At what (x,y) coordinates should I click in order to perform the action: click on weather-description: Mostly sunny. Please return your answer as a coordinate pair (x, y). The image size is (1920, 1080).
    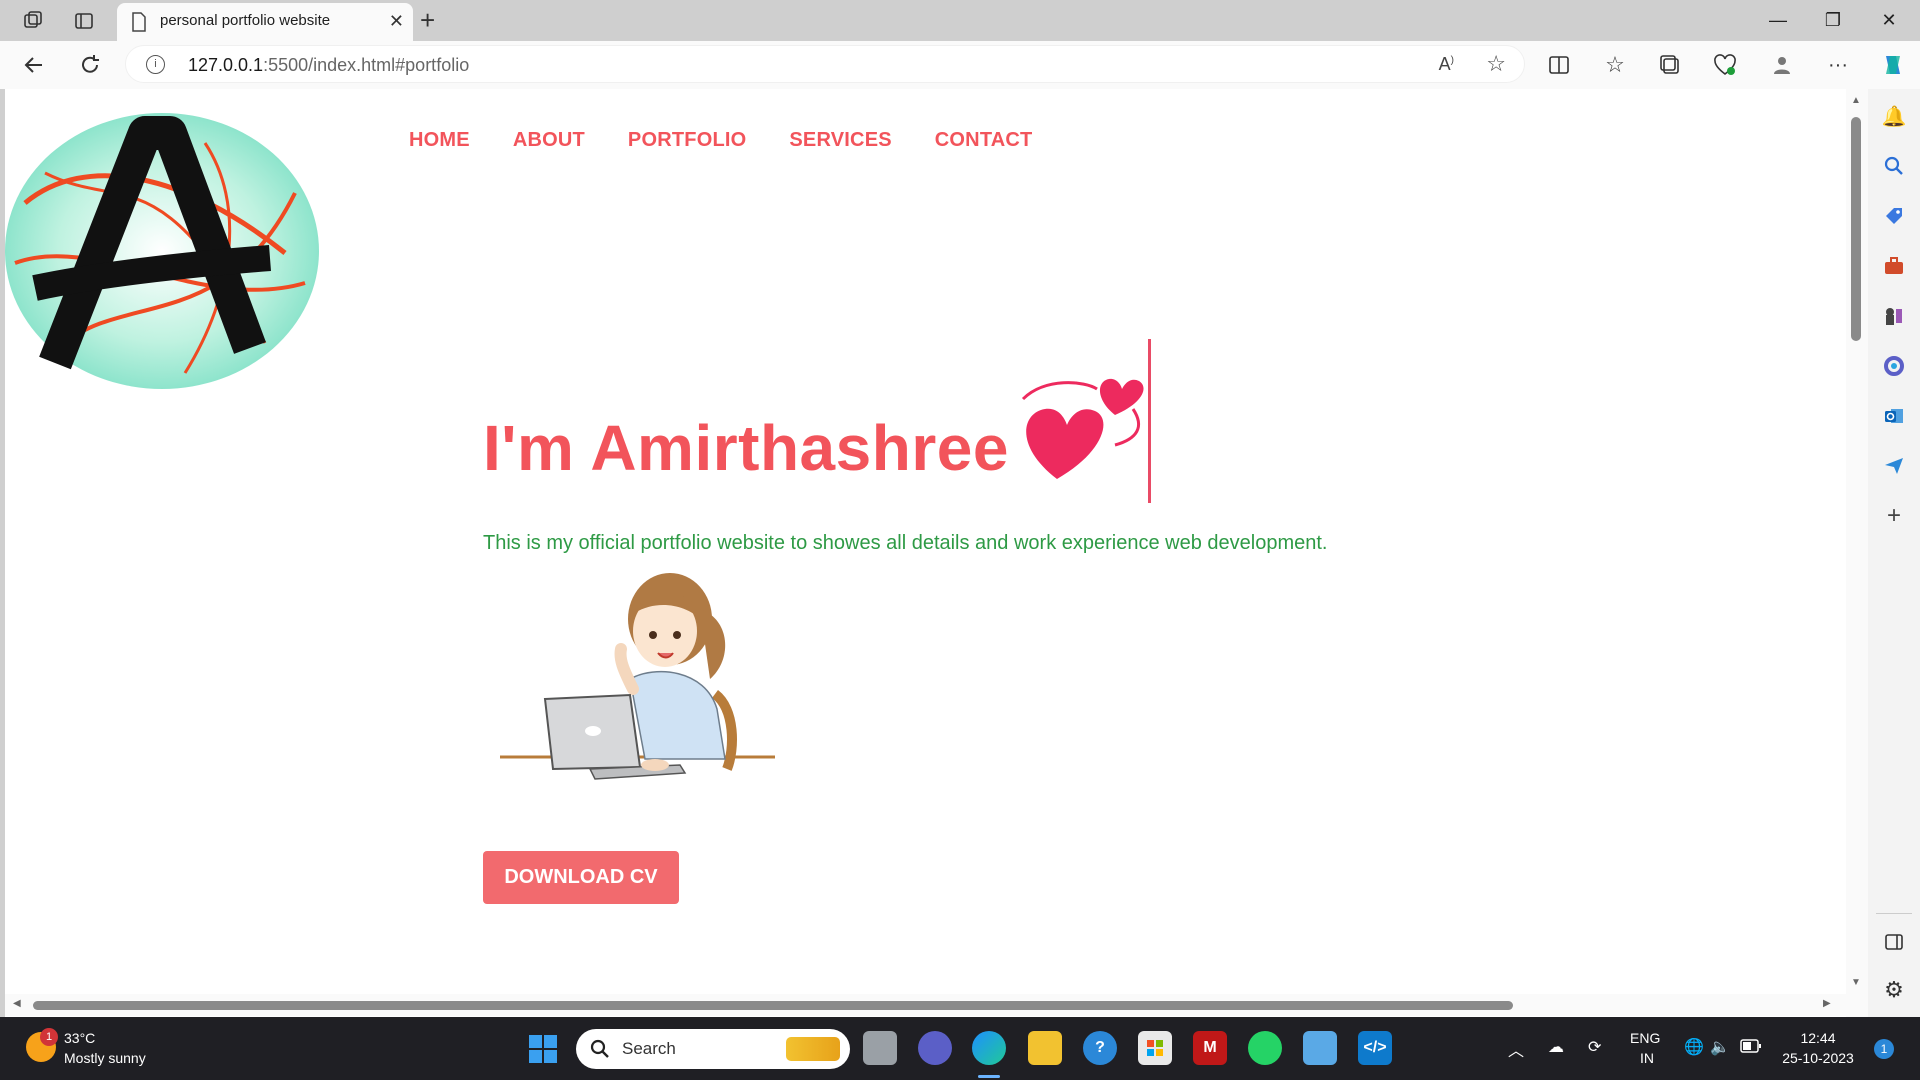
    Looking at the image, I should click on (105, 1058).